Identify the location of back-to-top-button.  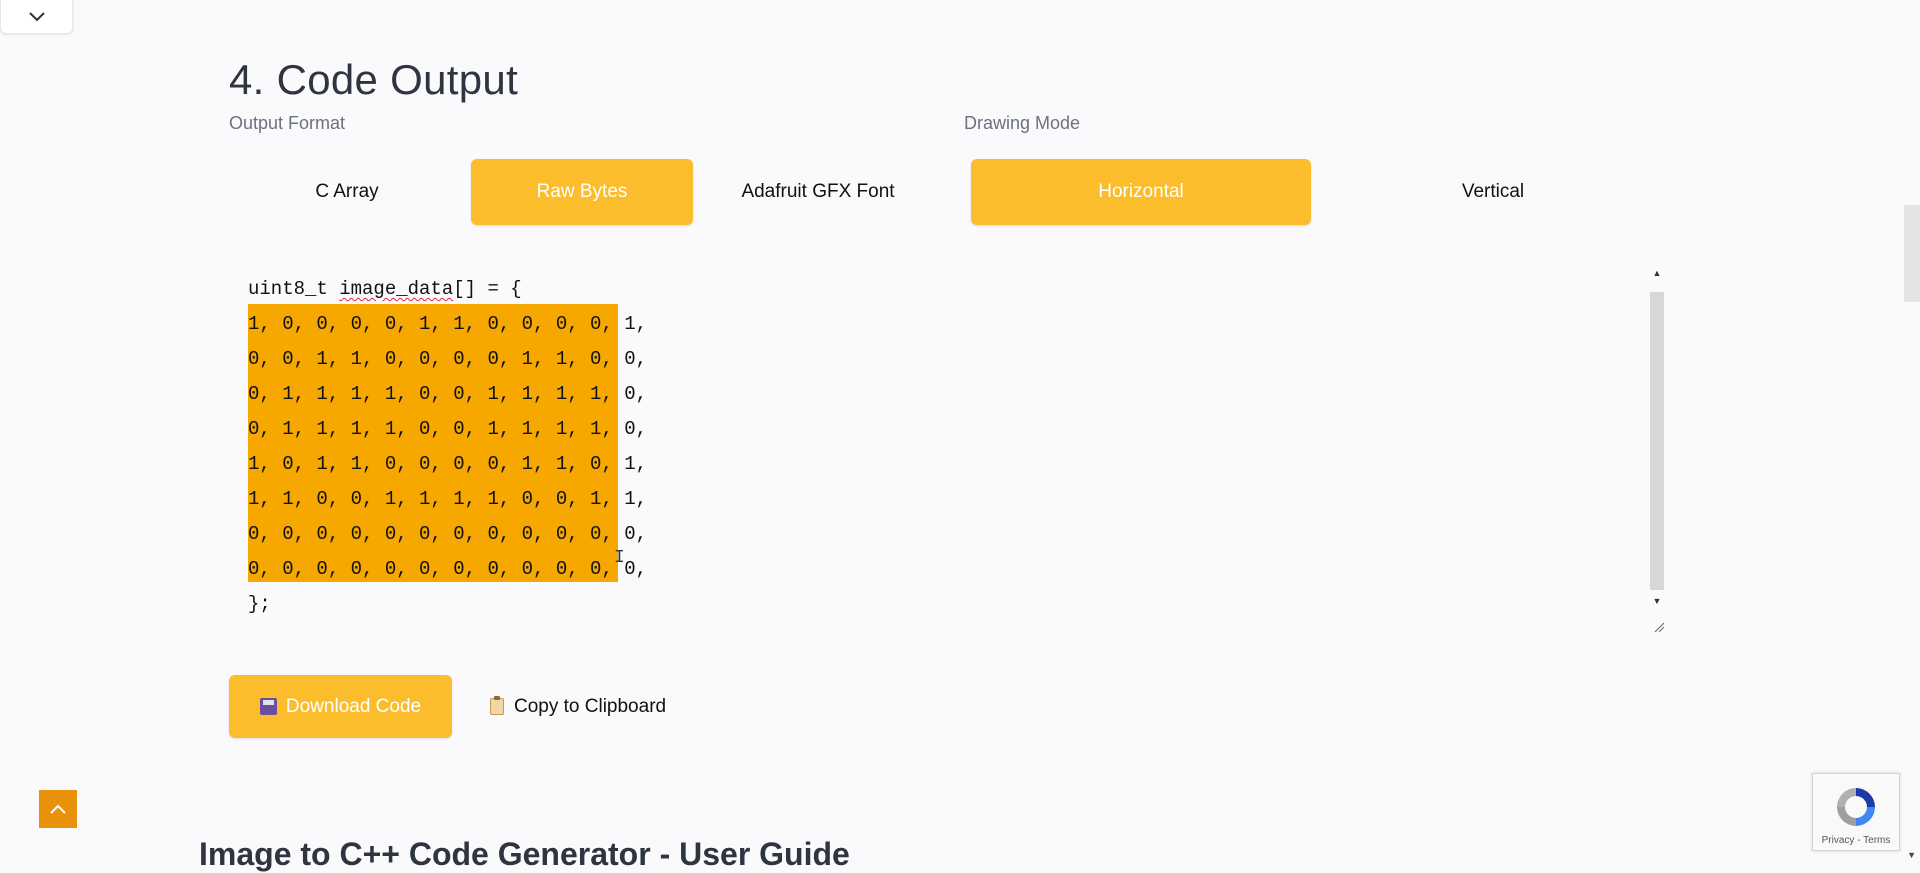
(58, 809).